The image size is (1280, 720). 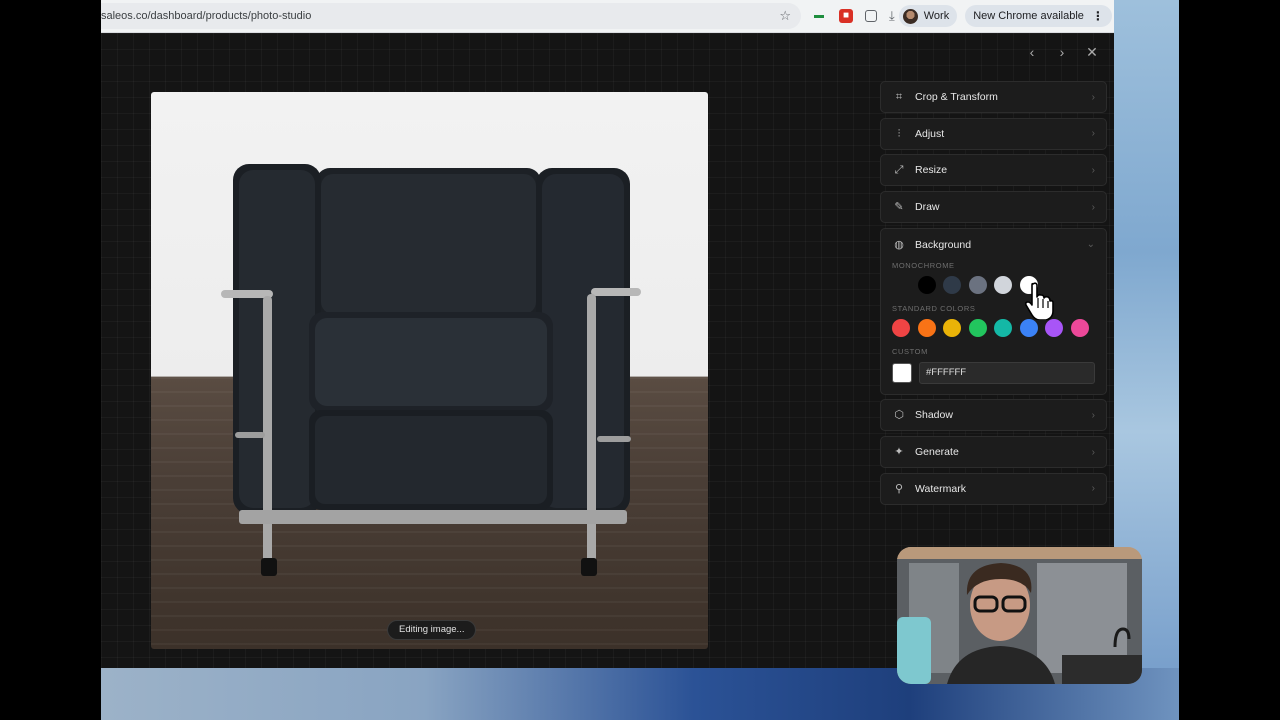 I want to click on monochrome-swatches, so click(x=993, y=284).